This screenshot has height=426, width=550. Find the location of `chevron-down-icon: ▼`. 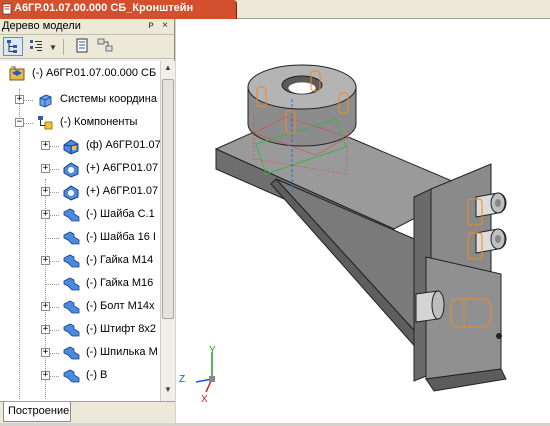

chevron-down-icon: ▼ is located at coordinates (53, 47).